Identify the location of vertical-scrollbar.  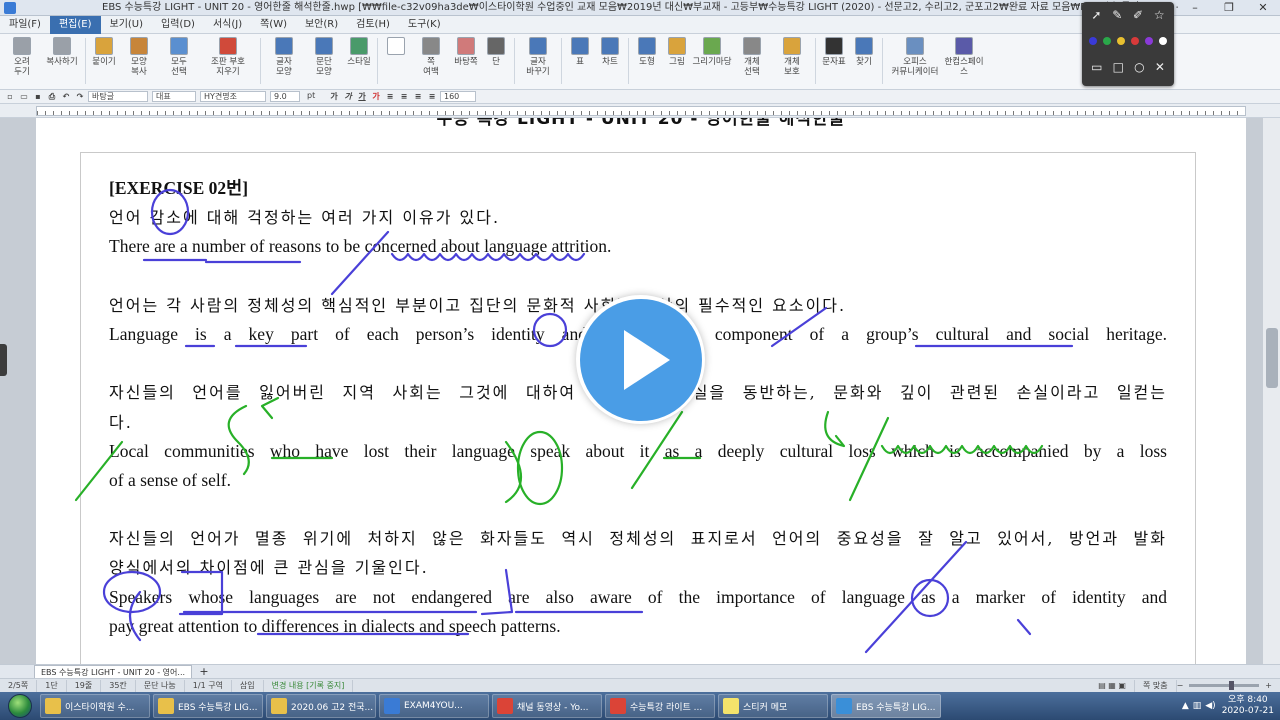
(1271, 391).